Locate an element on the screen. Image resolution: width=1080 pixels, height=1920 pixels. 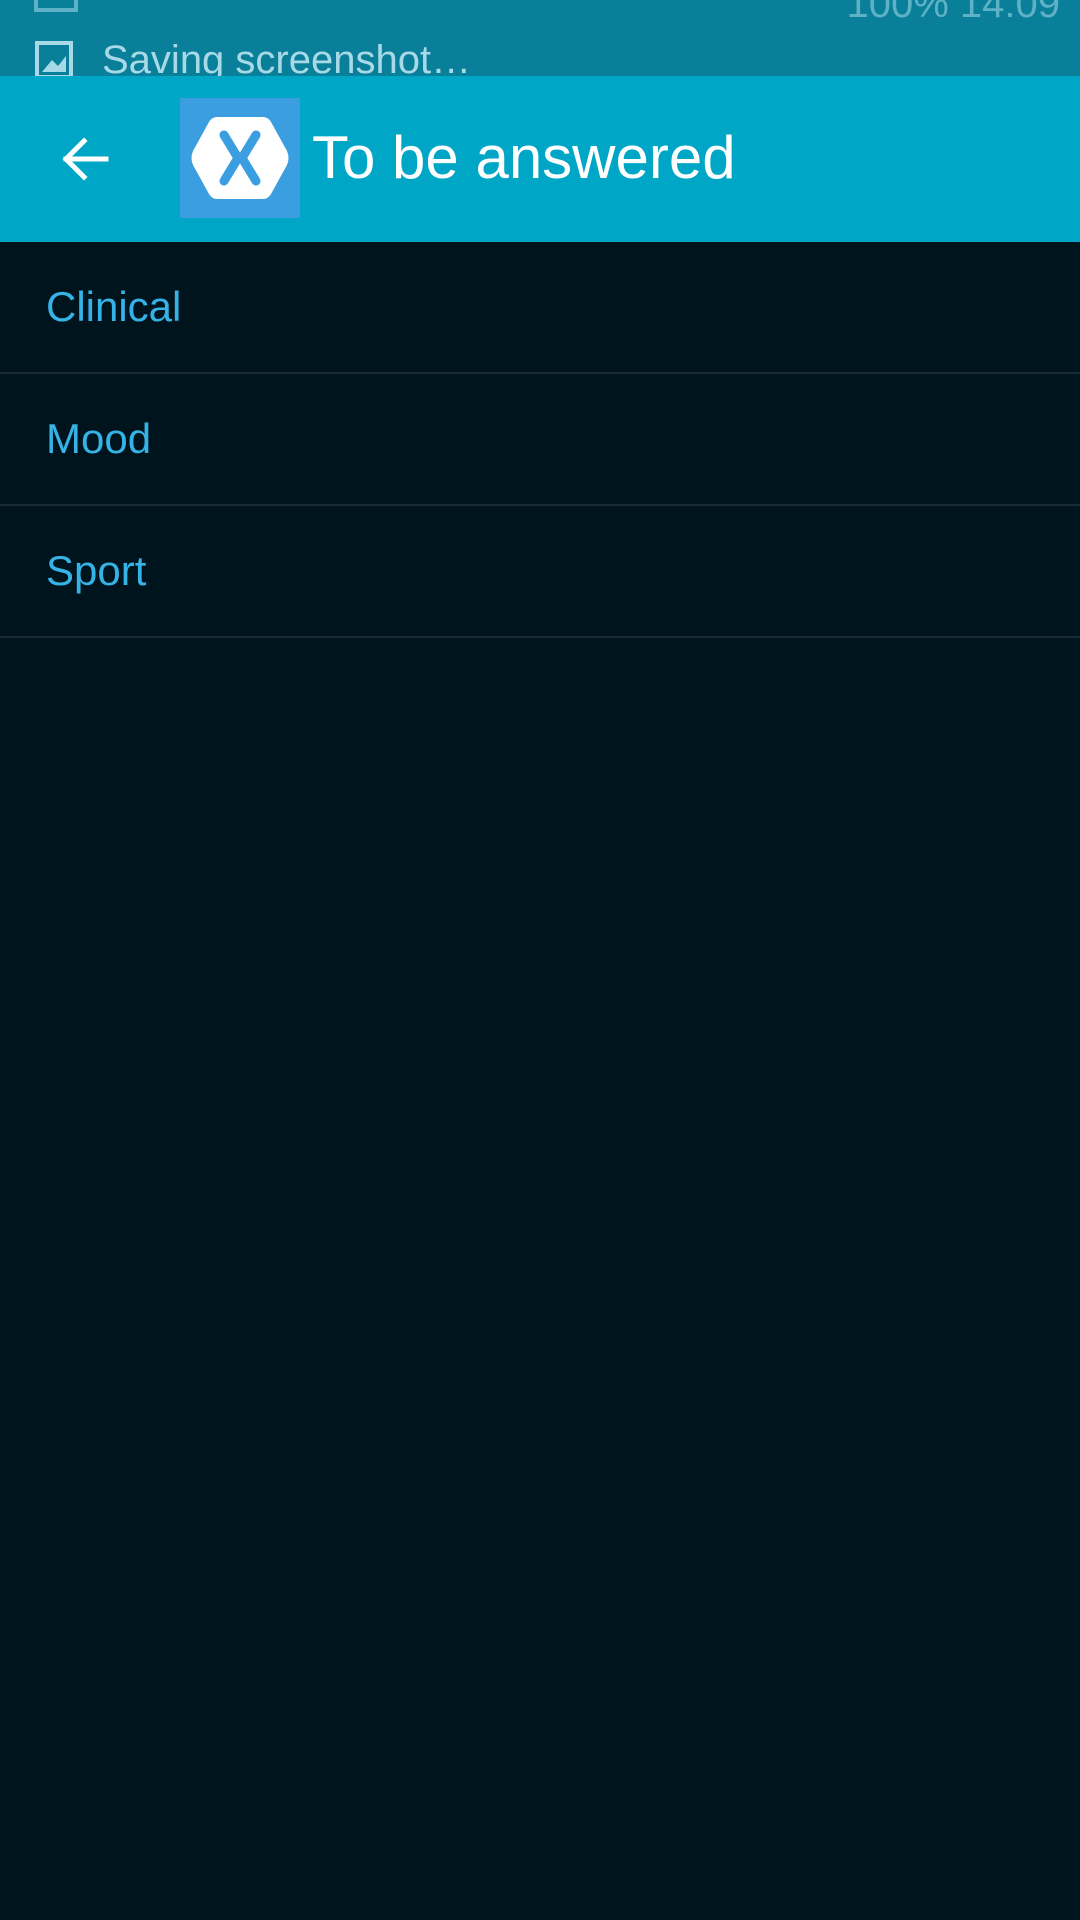
list-item-sport: Sport is located at coordinates (540, 572).